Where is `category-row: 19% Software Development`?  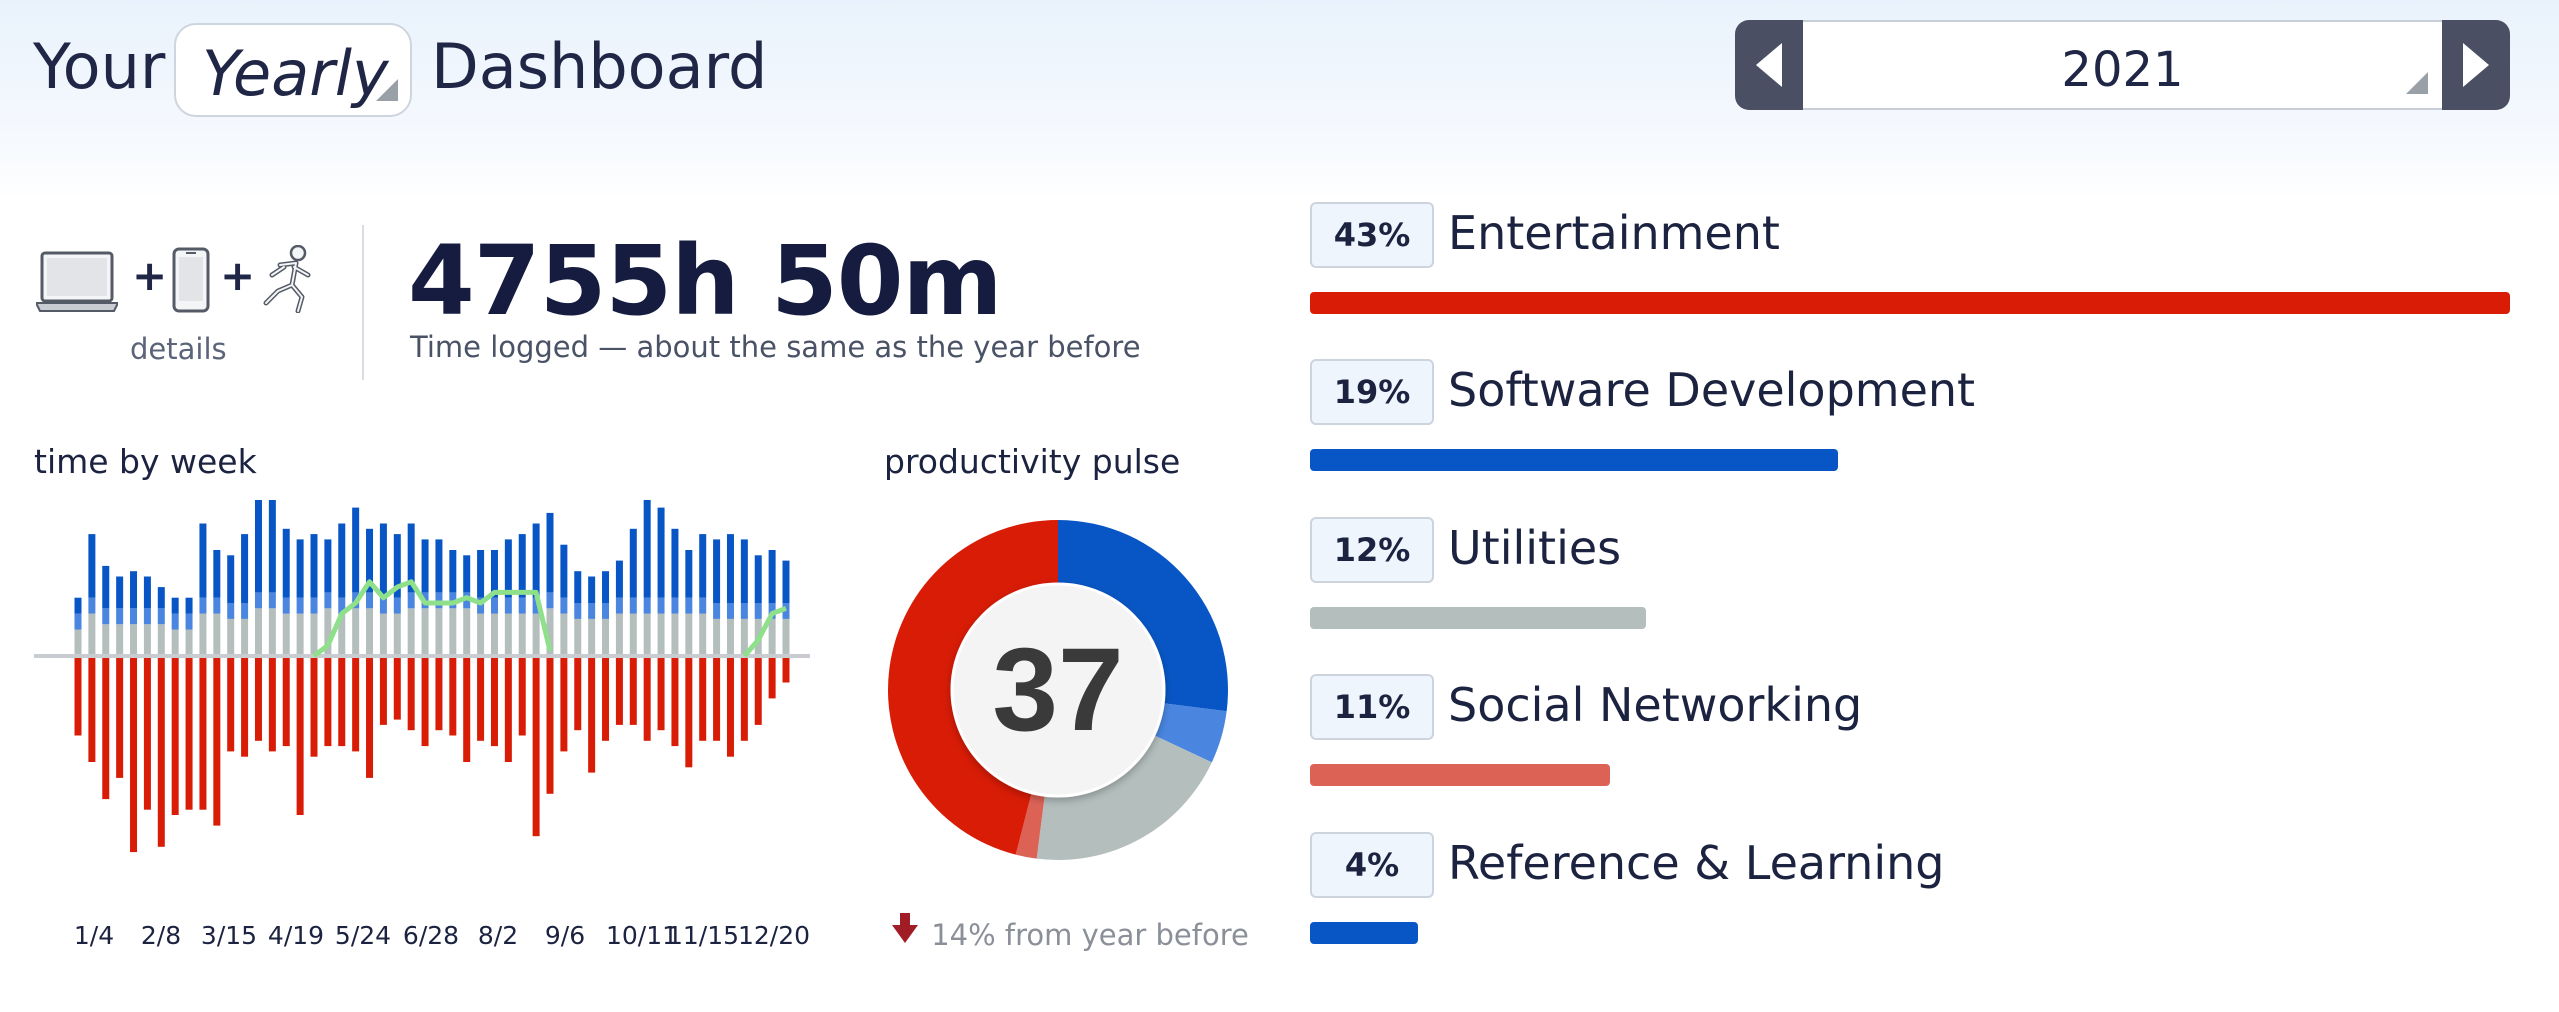 category-row: 19% Software Development is located at coordinates (1910, 419).